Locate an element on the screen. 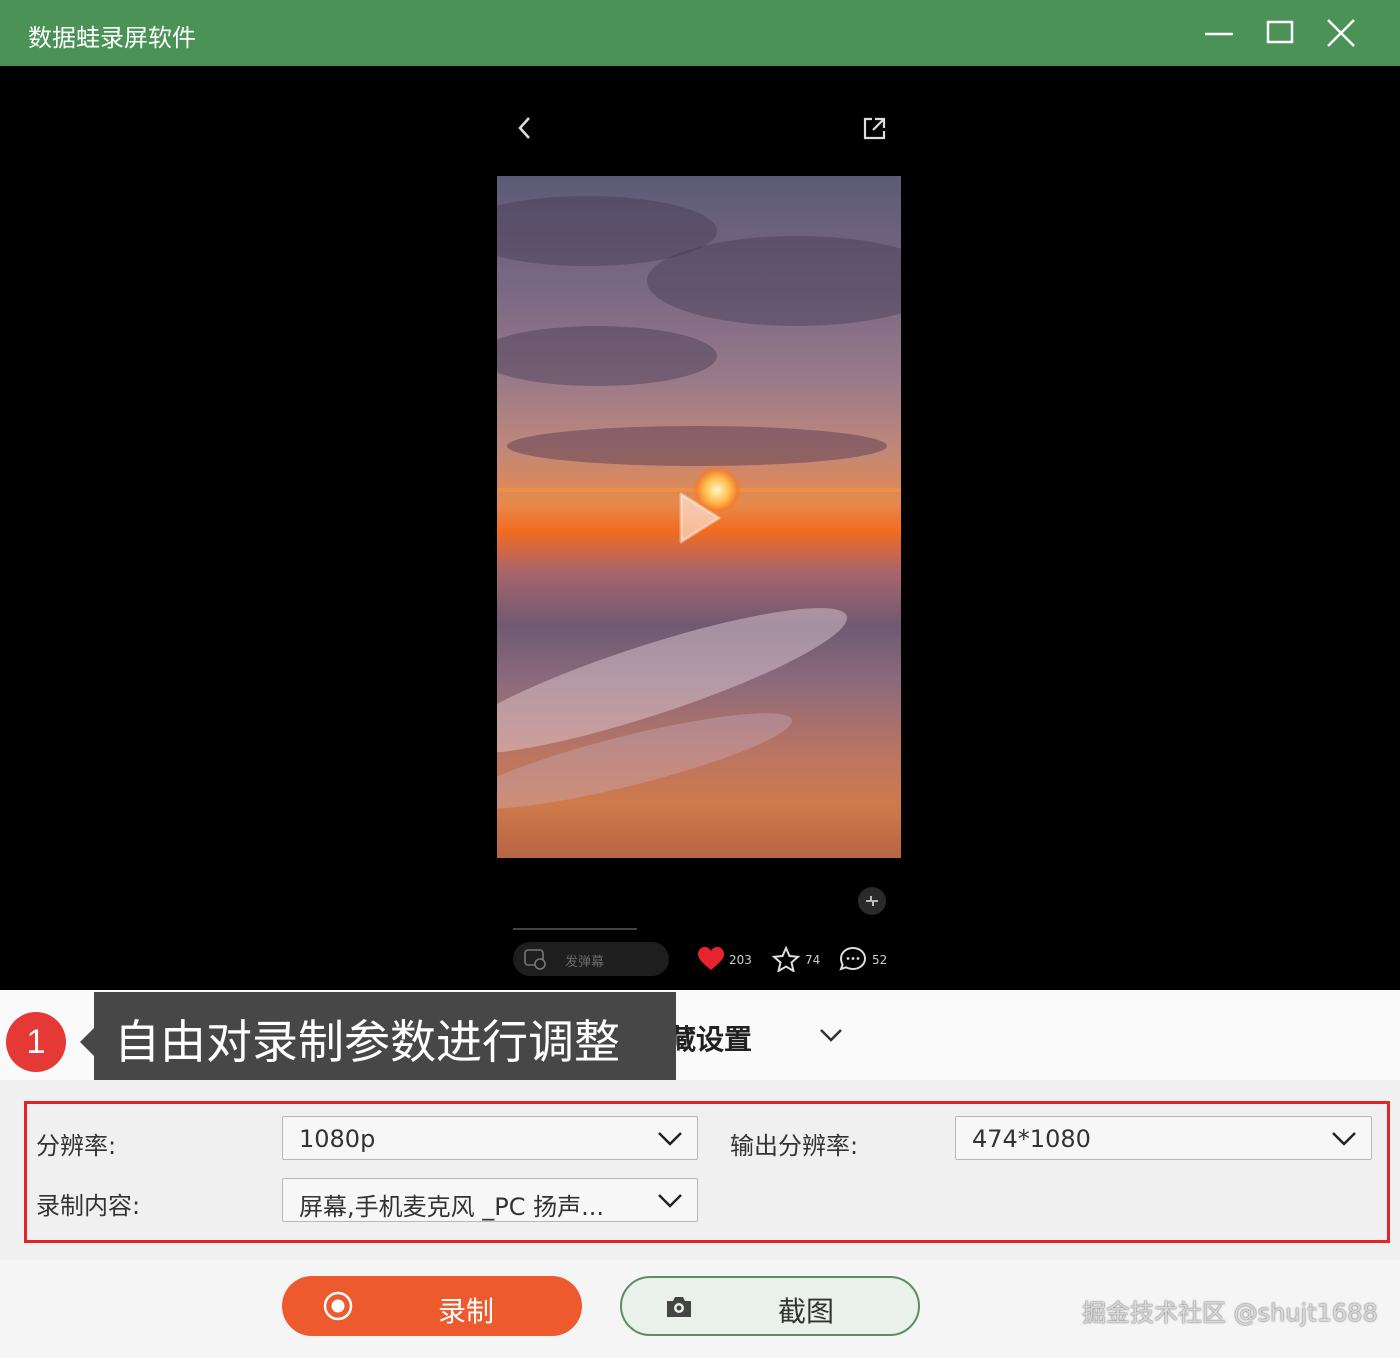 The width and height of the screenshot is (1400, 1358). screenshot-button: 截图 is located at coordinates (770, 1306).